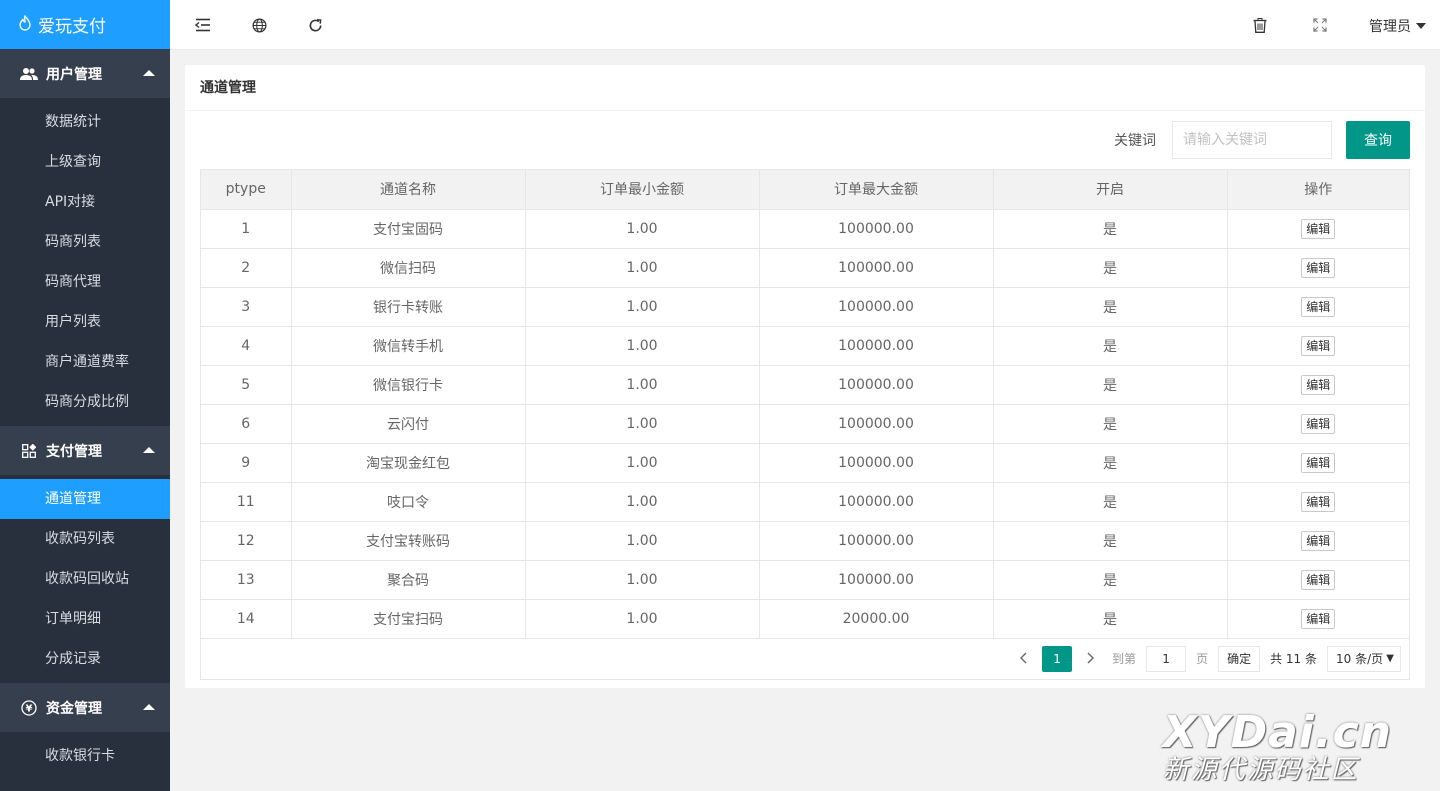  I want to click on cell-channel-name: 支付宝转账码, so click(408, 541).